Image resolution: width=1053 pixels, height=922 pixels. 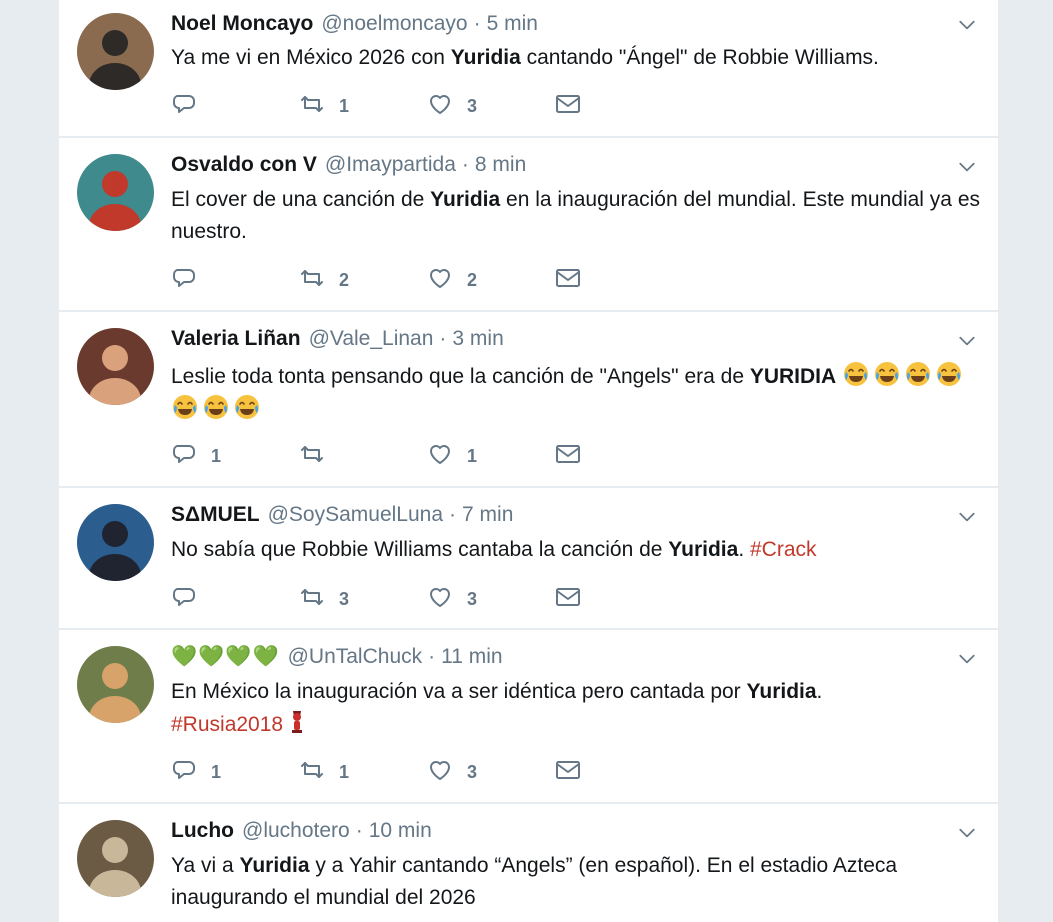 I want to click on timestamp: 8 min, so click(x=500, y=164).